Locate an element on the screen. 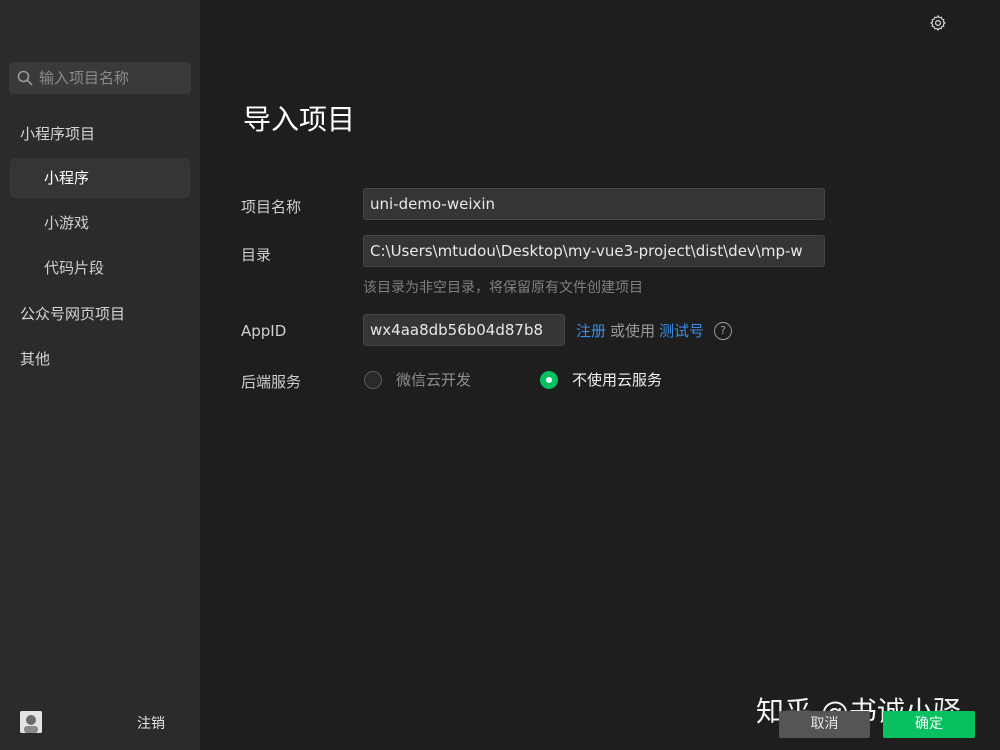 The height and width of the screenshot is (750, 1000). radio-wechat-cloud: 微信云开发 is located at coordinates (417, 379).